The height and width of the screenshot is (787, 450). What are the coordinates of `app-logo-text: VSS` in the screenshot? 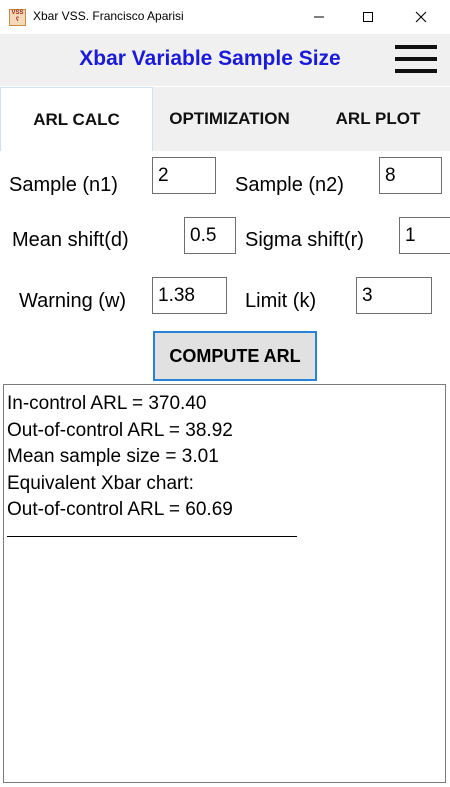 It's located at (17, 13).